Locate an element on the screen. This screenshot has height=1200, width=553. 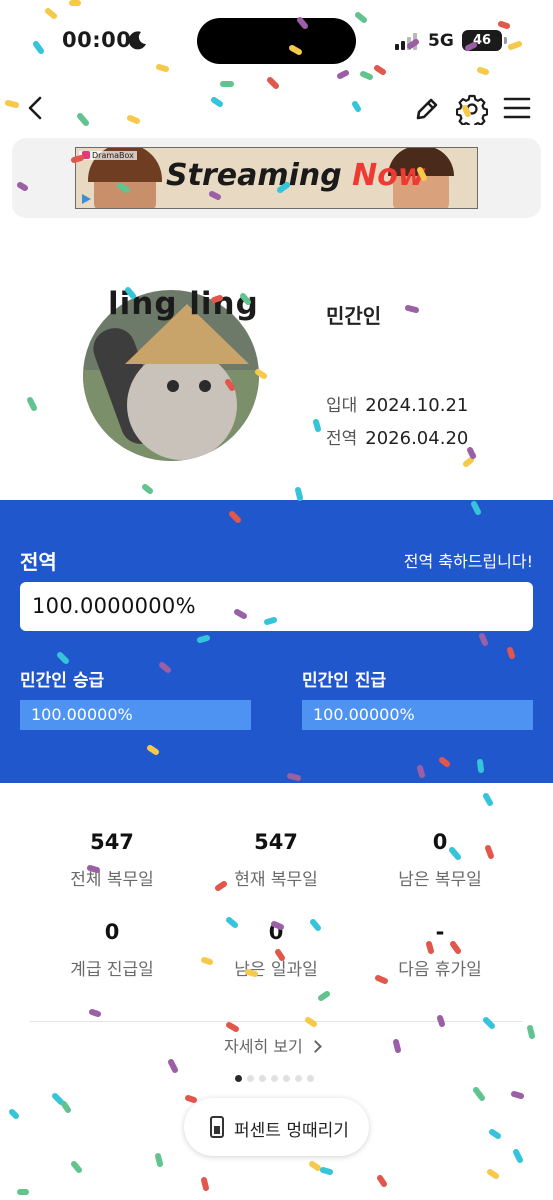
pencil-icon is located at coordinates (427, 109).